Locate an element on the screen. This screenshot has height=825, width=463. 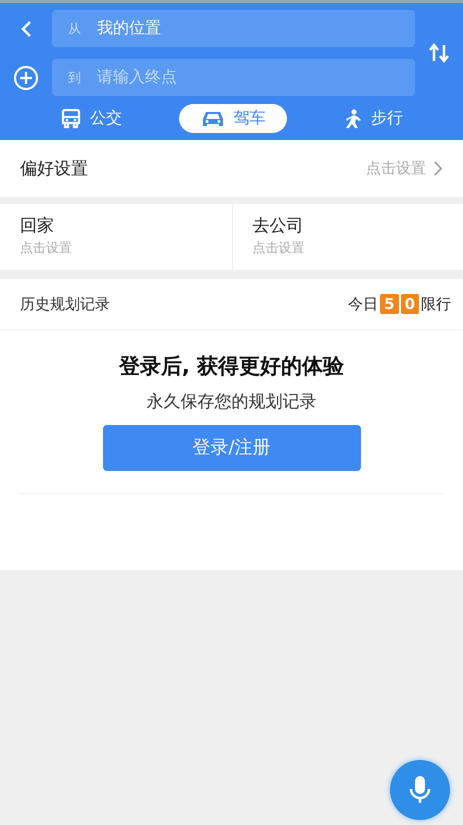
from-label: 从 is located at coordinates (74, 29).